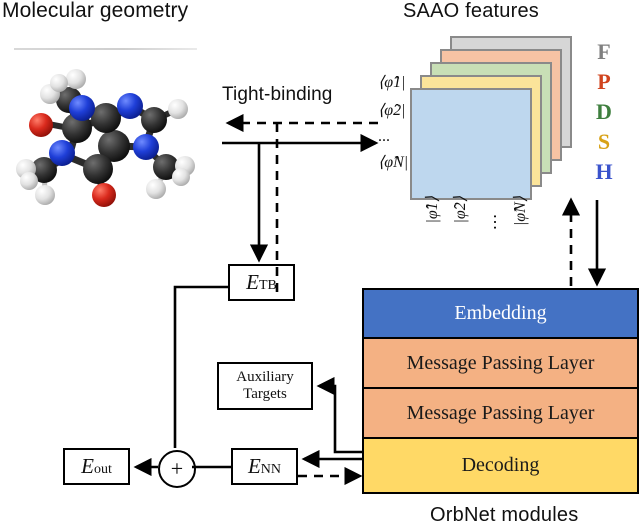 This screenshot has width=640, height=529. I want to click on module-decoding-label: Decoding, so click(500, 465).